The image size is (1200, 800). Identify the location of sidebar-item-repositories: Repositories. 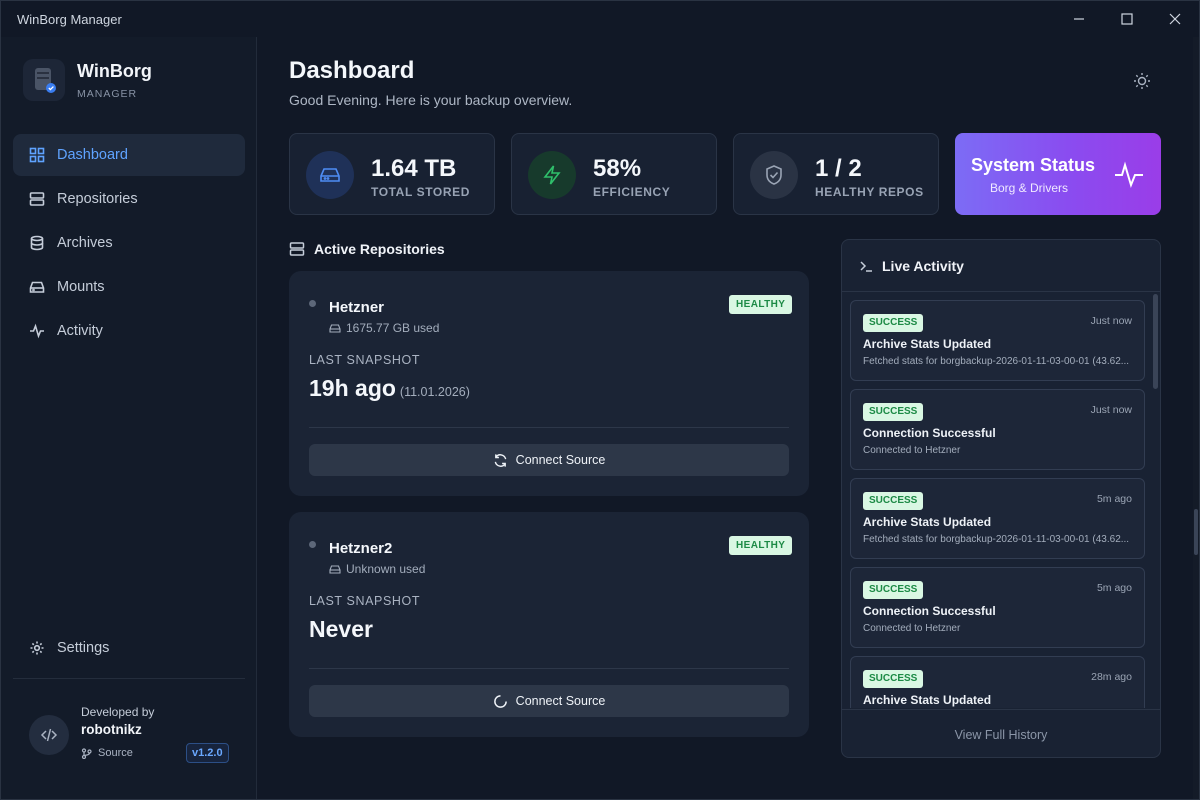
(129, 199).